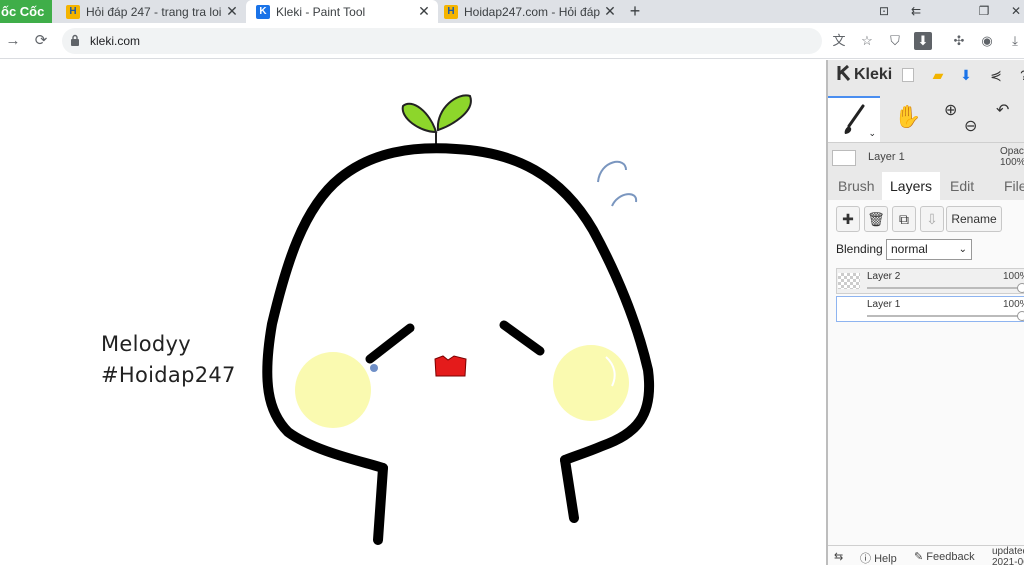 The width and height of the screenshot is (1024, 565). I want to click on minimize-icon: ⇇, so click(916, 11).